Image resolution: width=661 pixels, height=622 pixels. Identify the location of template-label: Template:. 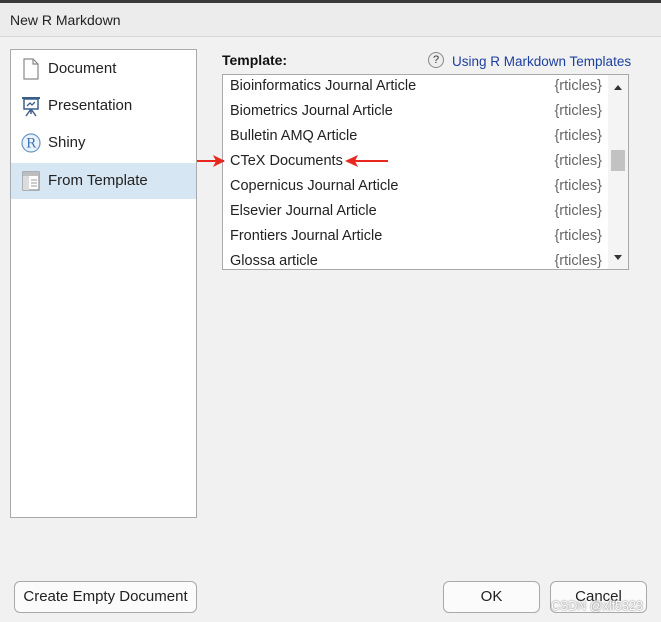
(255, 60).